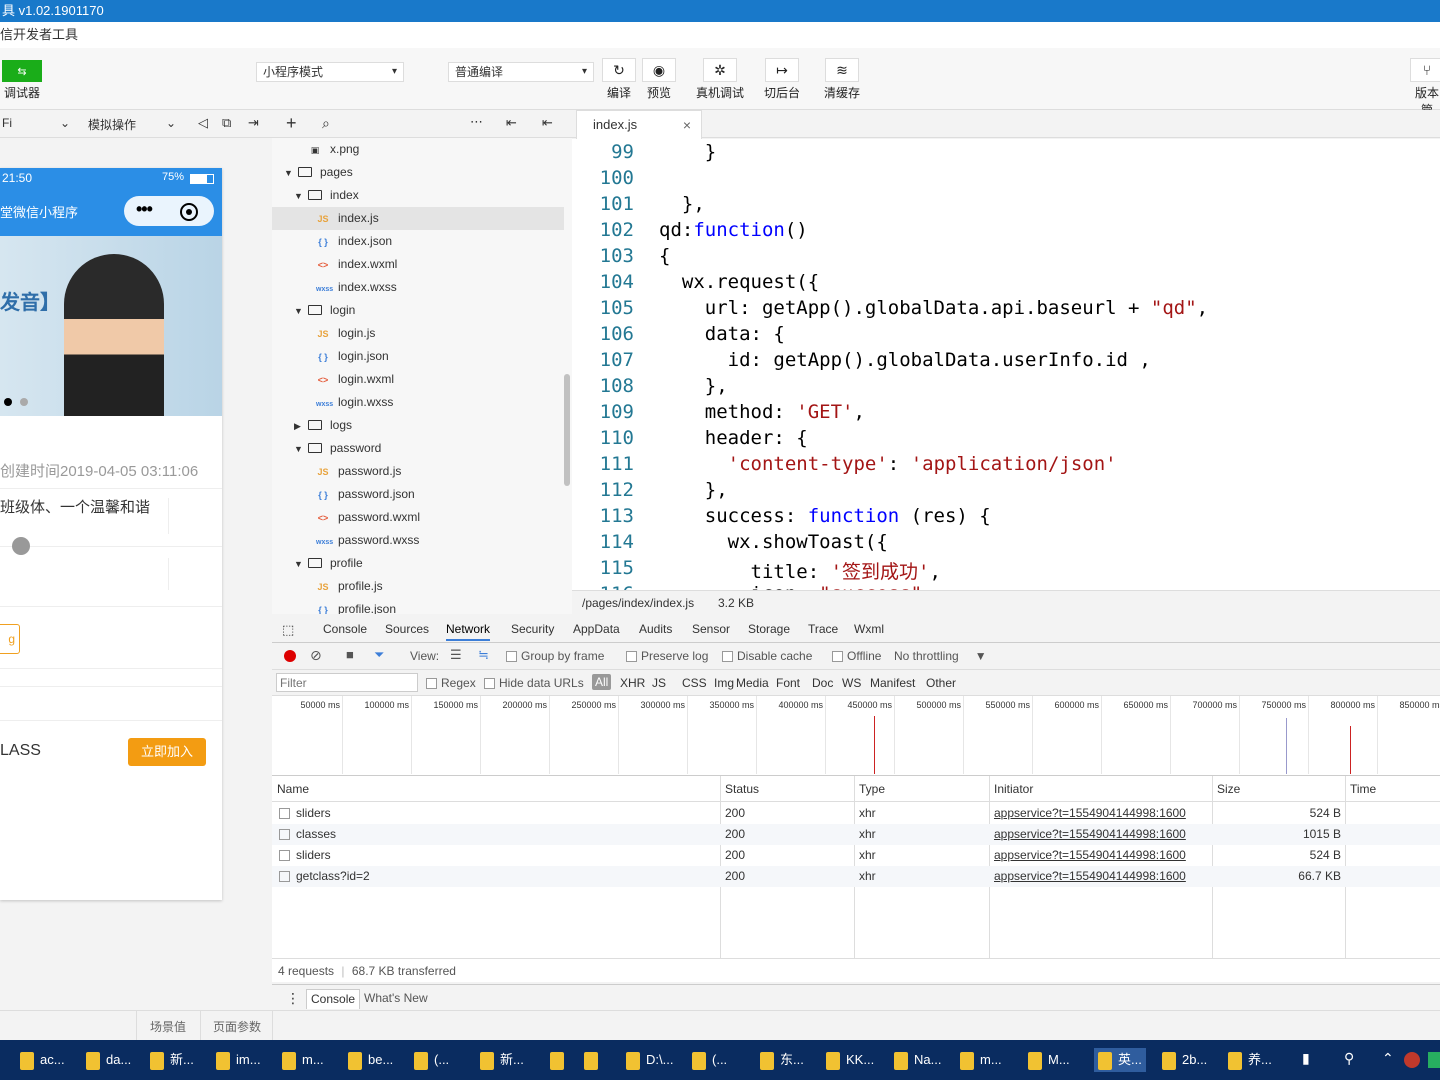 This screenshot has width=1440, height=1080. I want to click on caret-right-icon: ▶, so click(301, 426).